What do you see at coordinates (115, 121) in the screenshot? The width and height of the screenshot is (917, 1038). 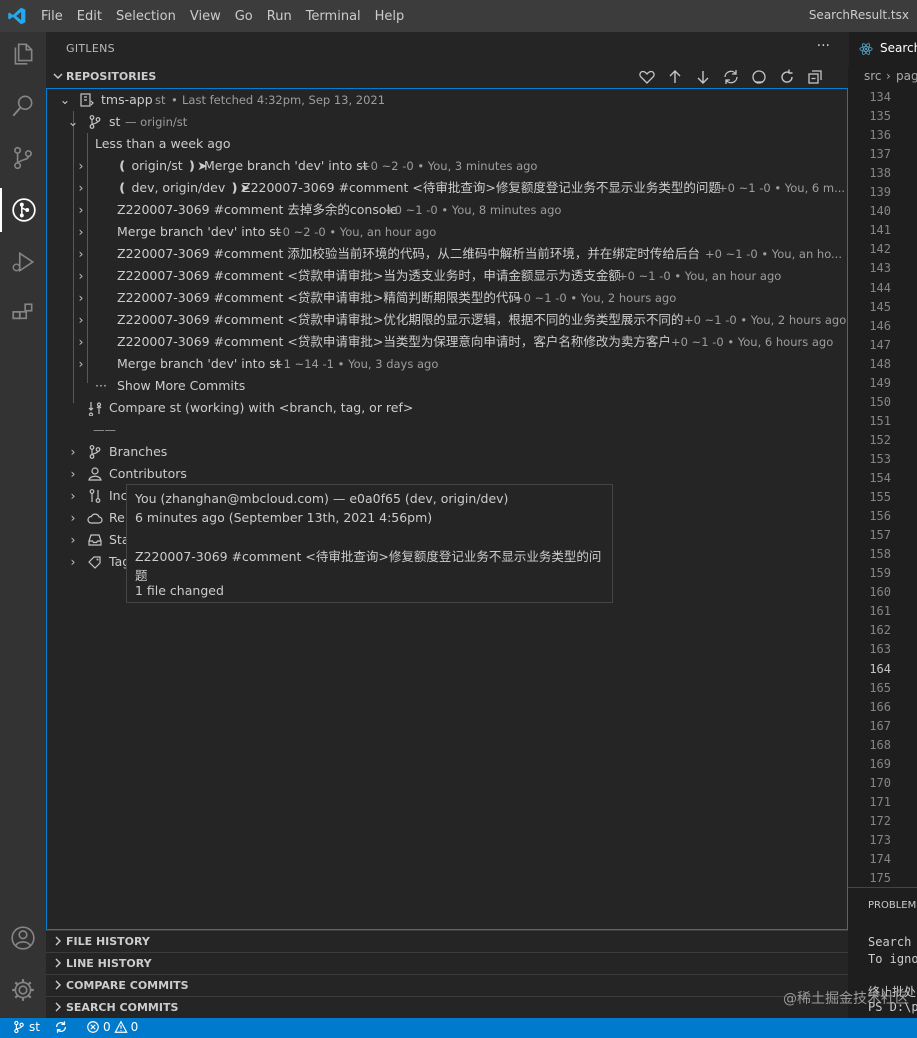 I see `branch-name: st` at bounding box center [115, 121].